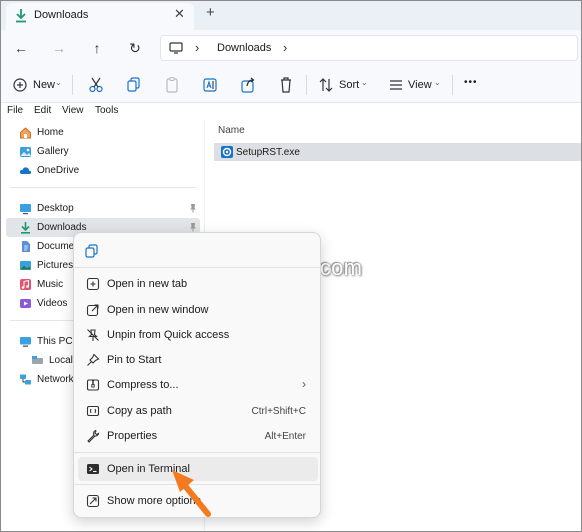  What do you see at coordinates (191, 493) in the screenshot?
I see `orange-arrow-icon` at bounding box center [191, 493].